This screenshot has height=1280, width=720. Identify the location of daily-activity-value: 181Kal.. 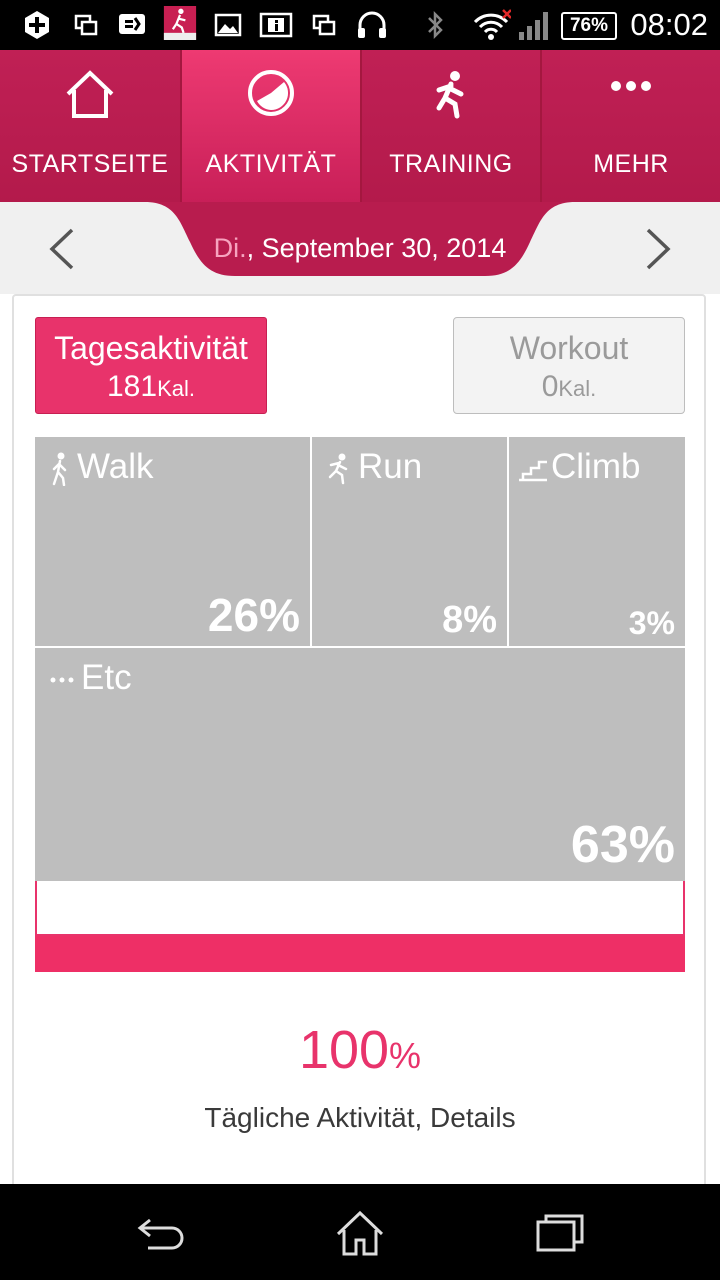
(151, 388).